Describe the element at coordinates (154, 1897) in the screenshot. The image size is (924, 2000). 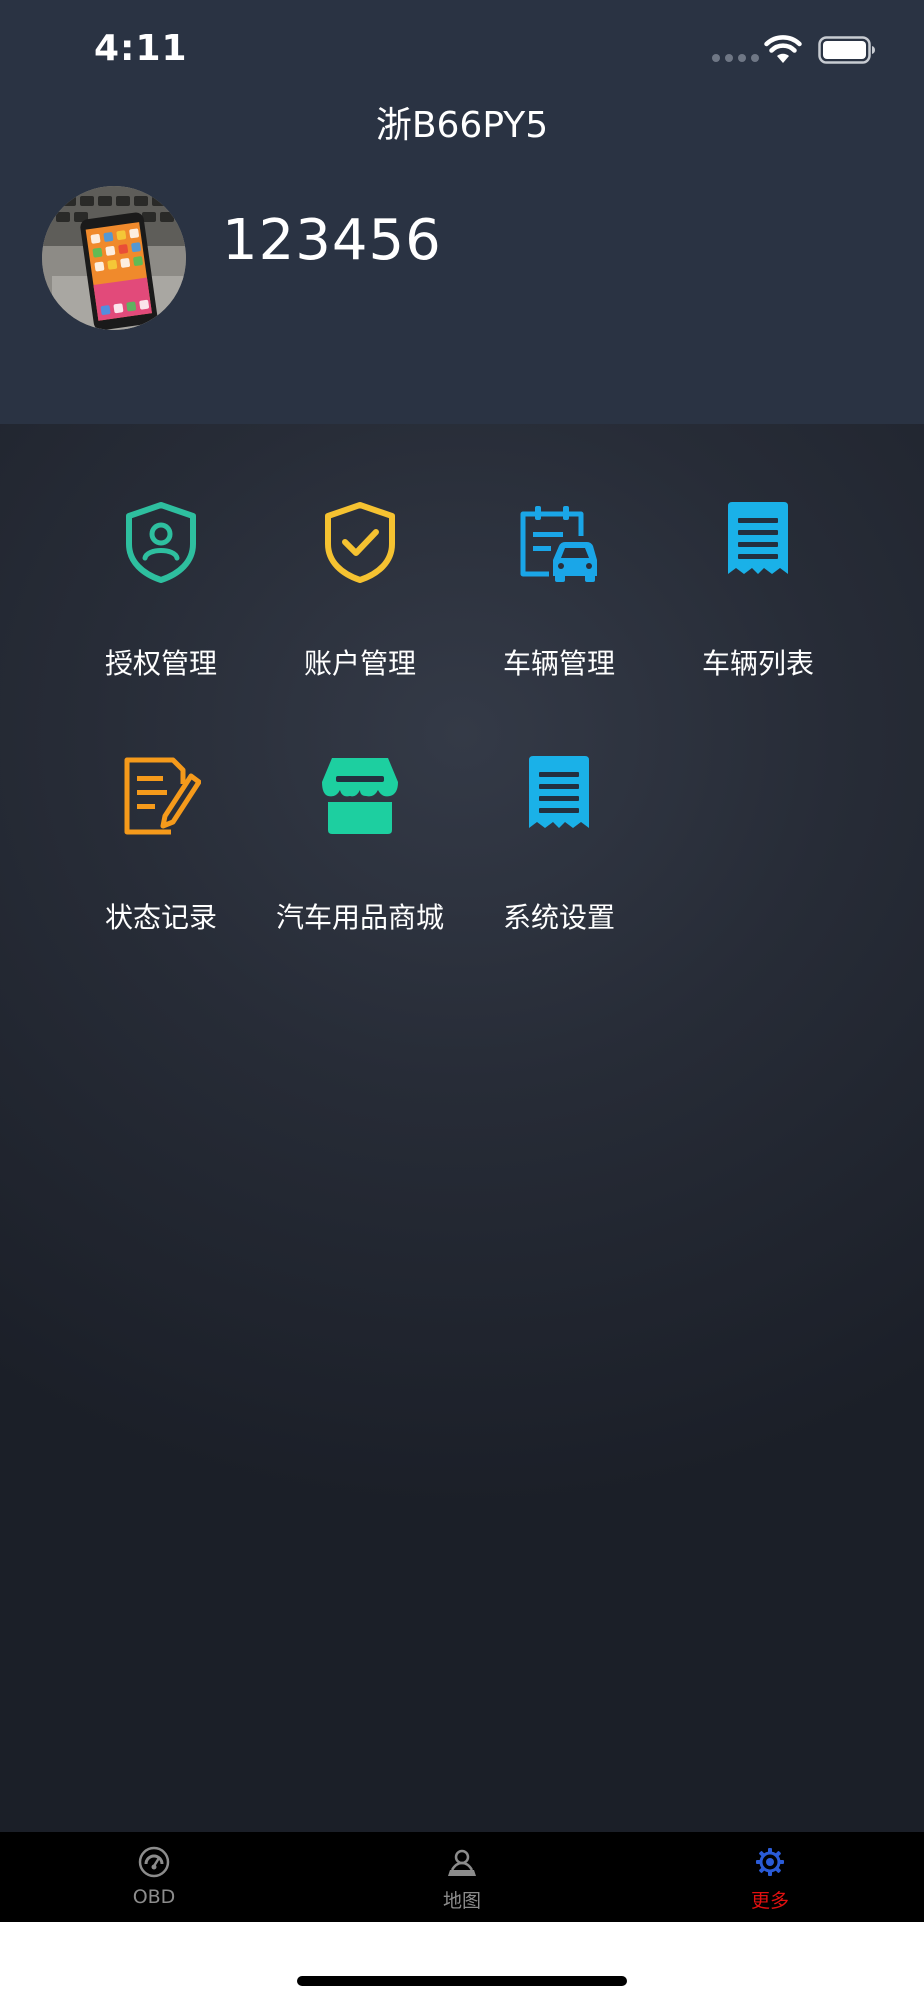
I see `tab-label: OBD` at that location.